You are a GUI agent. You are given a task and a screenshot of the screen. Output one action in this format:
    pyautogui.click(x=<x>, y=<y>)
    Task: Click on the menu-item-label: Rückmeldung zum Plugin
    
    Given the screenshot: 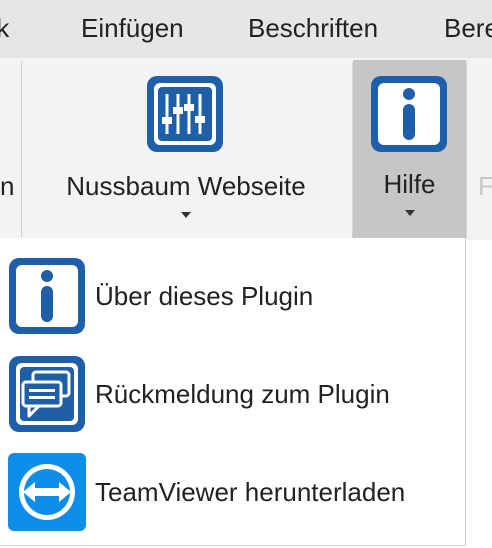 What is the action you would take?
    pyautogui.click(x=242, y=394)
    